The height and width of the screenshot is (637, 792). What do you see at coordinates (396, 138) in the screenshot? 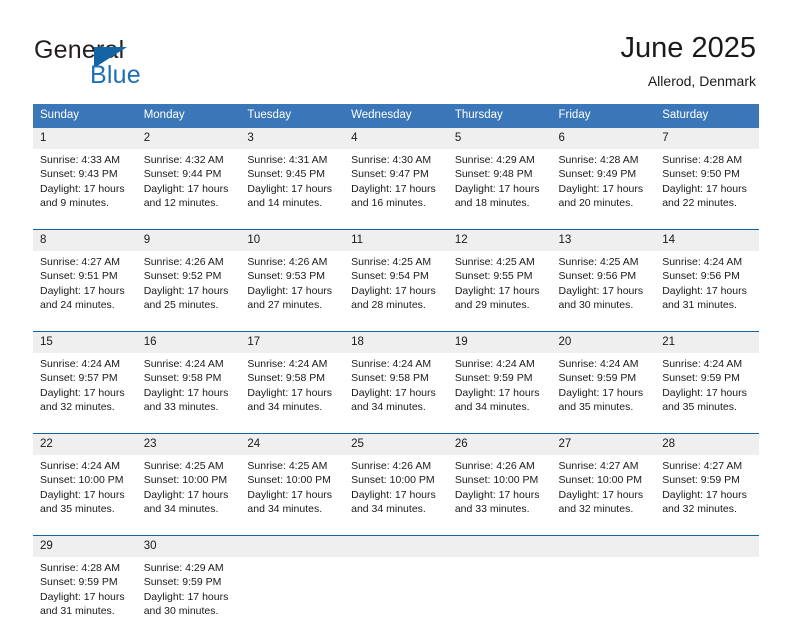
I see `day-number: 4` at bounding box center [396, 138].